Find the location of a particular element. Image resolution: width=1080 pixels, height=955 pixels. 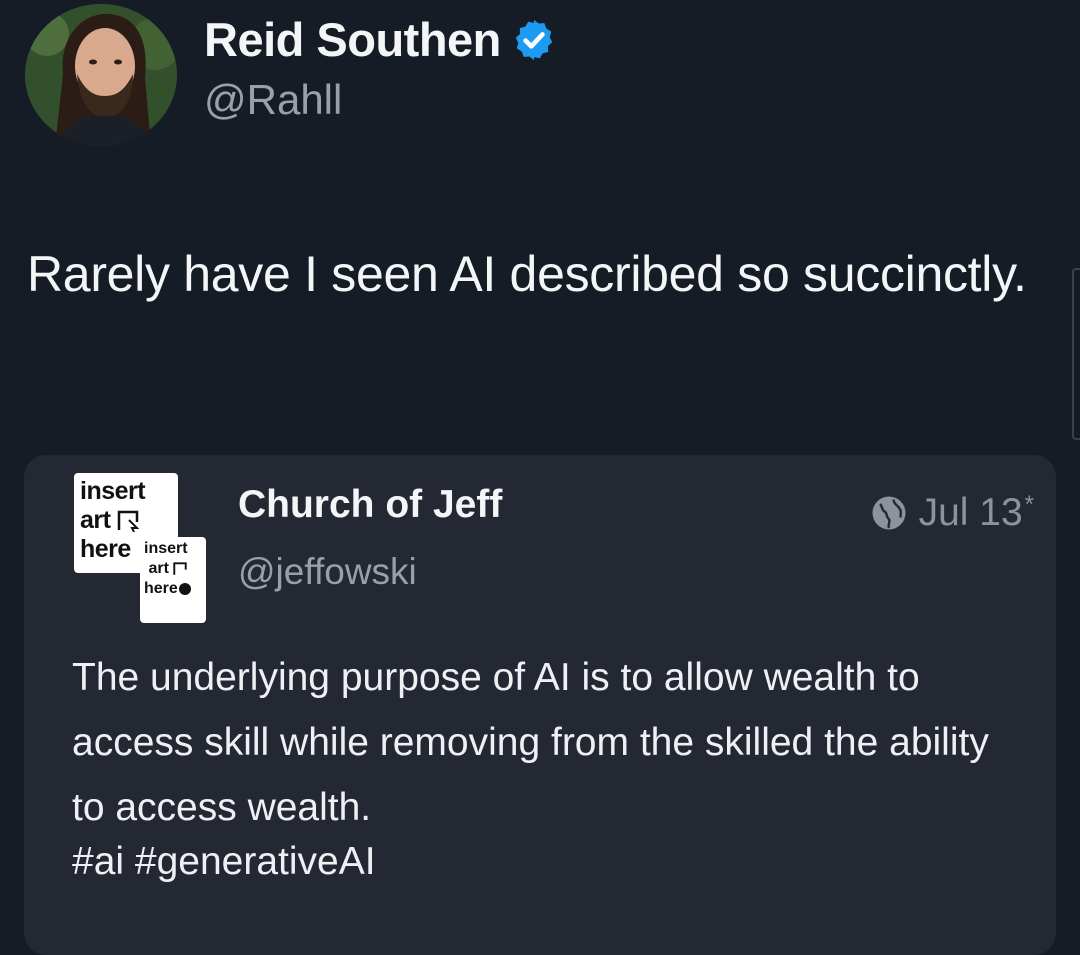

avatar-portrait is located at coordinates (101, 75).